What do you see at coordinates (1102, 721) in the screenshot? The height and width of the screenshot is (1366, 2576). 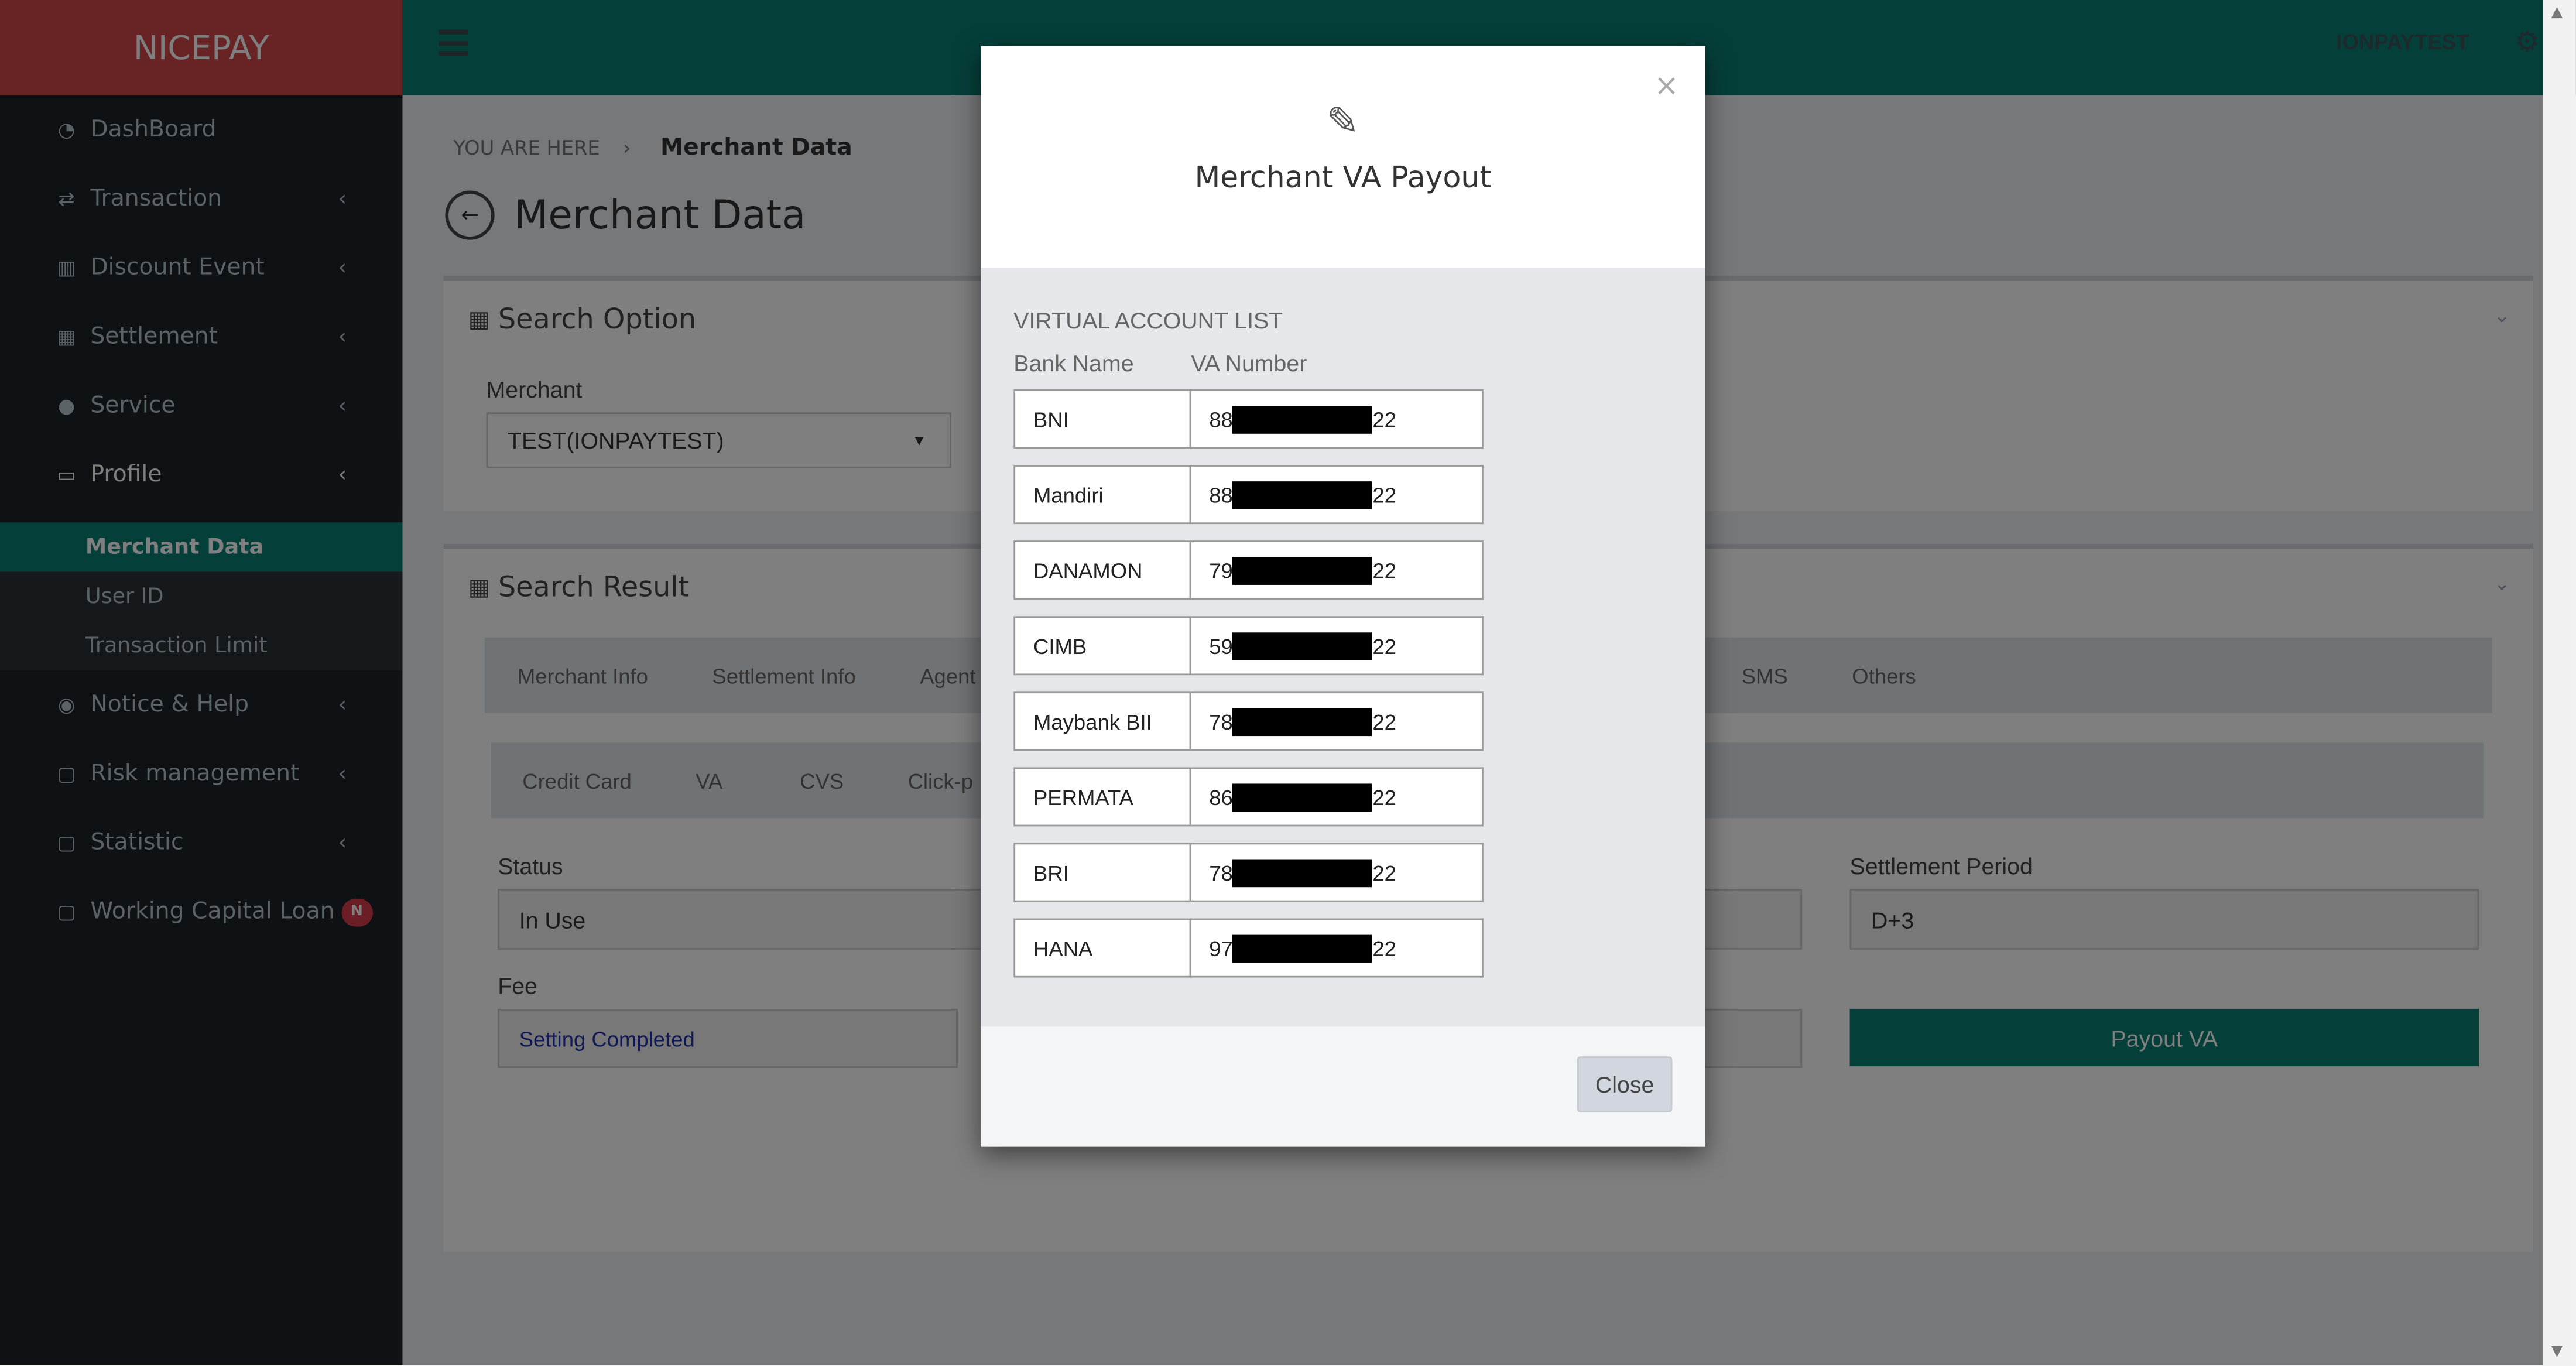 I see `bank-name-cell: Maybank BII` at bounding box center [1102, 721].